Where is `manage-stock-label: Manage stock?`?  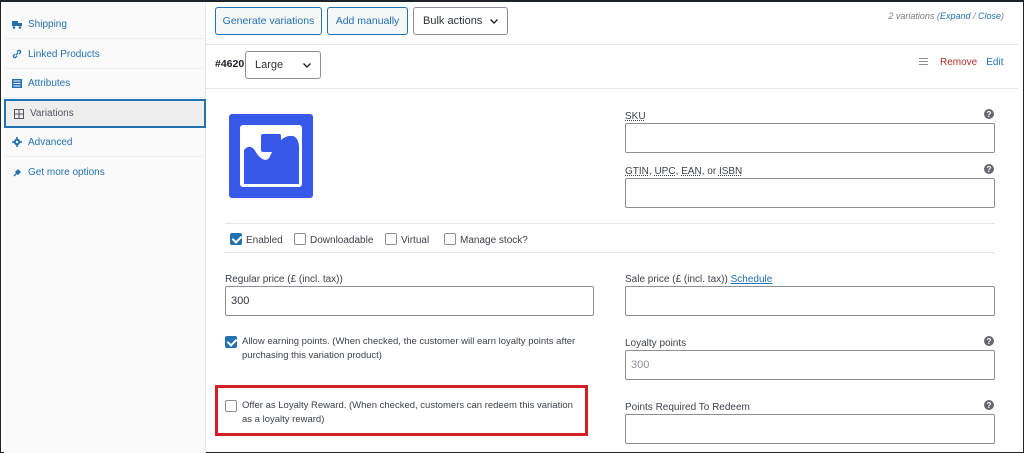 manage-stock-label: Manage stock? is located at coordinates (494, 240).